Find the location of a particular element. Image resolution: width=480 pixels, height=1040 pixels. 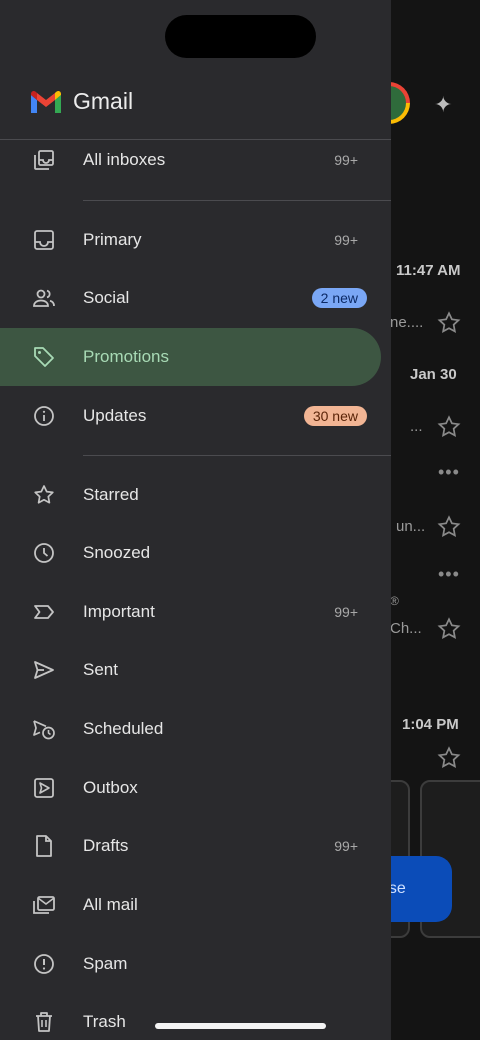

drawer-item-label: Starred is located at coordinates (111, 494).